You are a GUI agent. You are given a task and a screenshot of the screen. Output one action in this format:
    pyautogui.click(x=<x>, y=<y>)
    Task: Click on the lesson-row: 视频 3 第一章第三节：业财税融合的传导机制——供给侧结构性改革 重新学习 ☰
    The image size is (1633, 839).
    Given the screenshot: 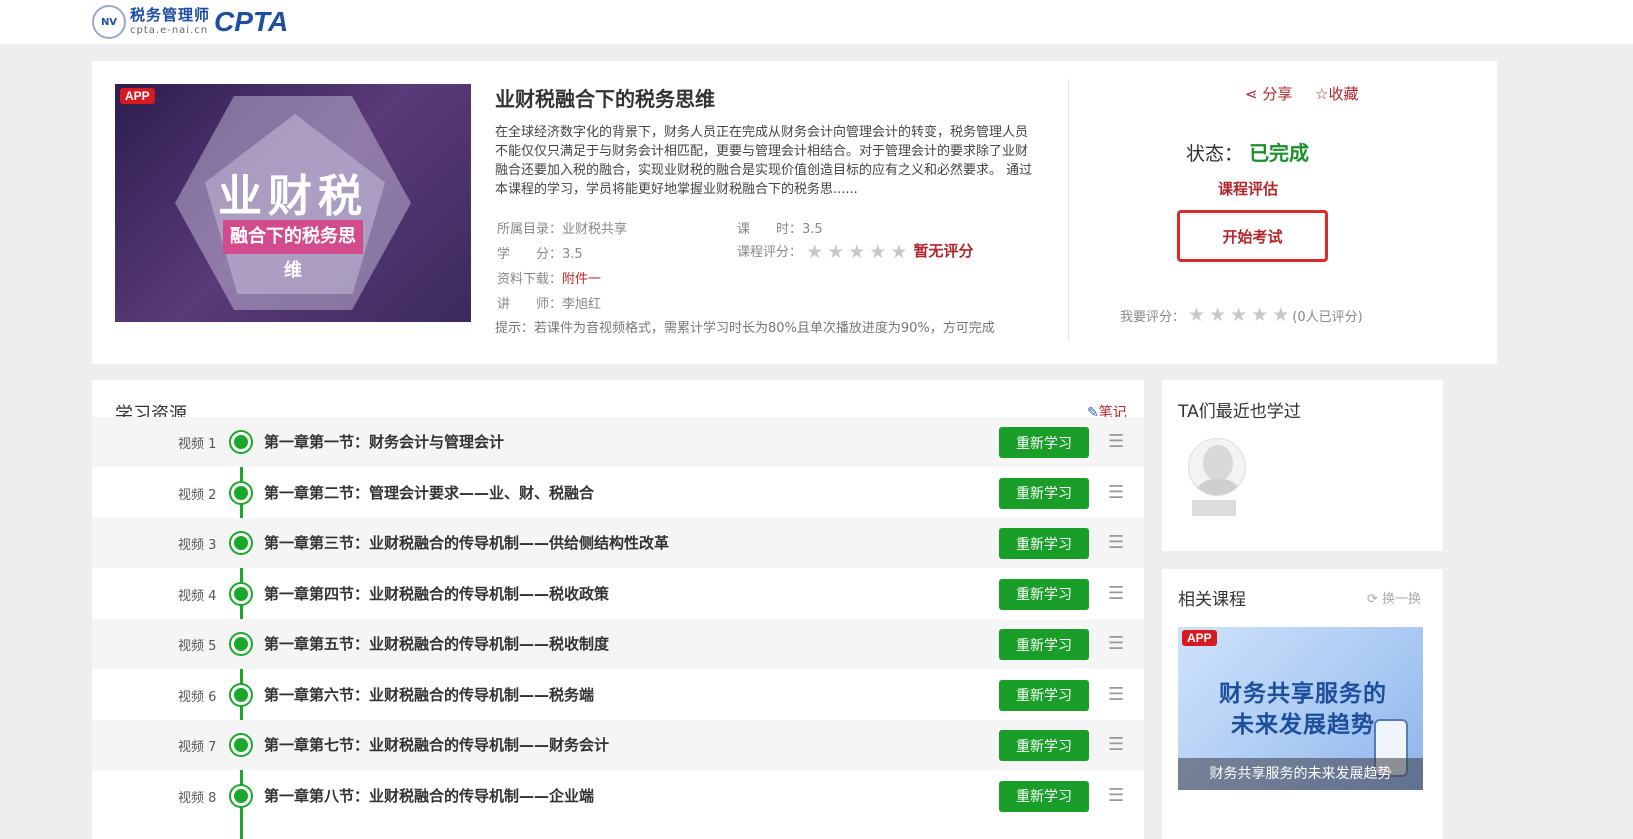 What is the action you would take?
    pyautogui.click(x=618, y=543)
    